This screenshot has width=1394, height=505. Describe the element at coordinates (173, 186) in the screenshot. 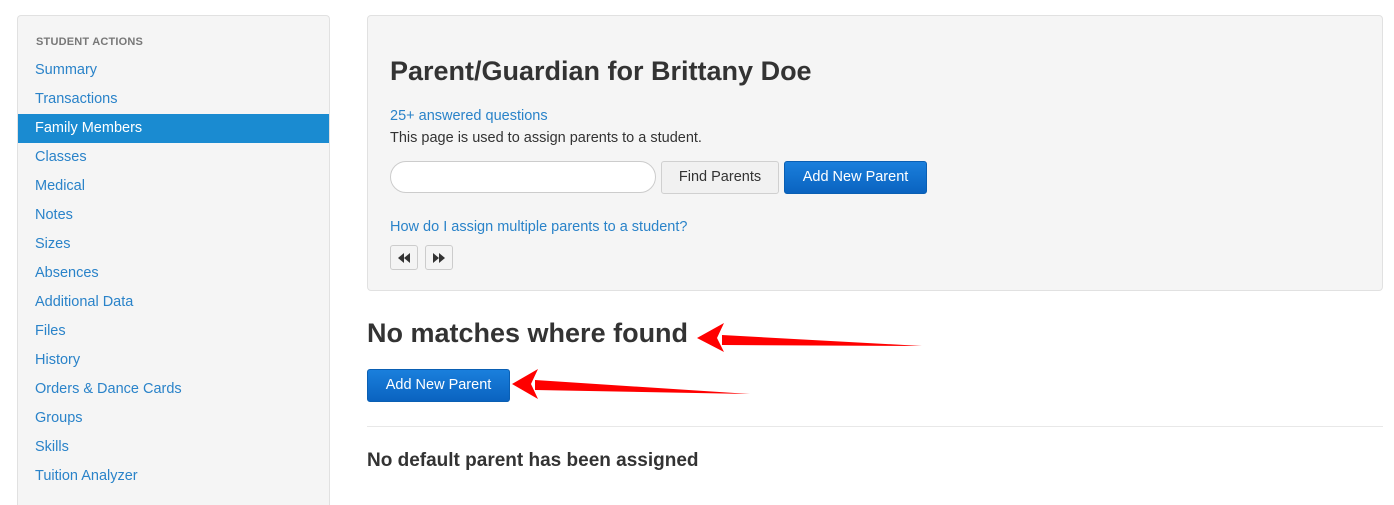

I see `sidebar-item-medical: Medical` at that location.